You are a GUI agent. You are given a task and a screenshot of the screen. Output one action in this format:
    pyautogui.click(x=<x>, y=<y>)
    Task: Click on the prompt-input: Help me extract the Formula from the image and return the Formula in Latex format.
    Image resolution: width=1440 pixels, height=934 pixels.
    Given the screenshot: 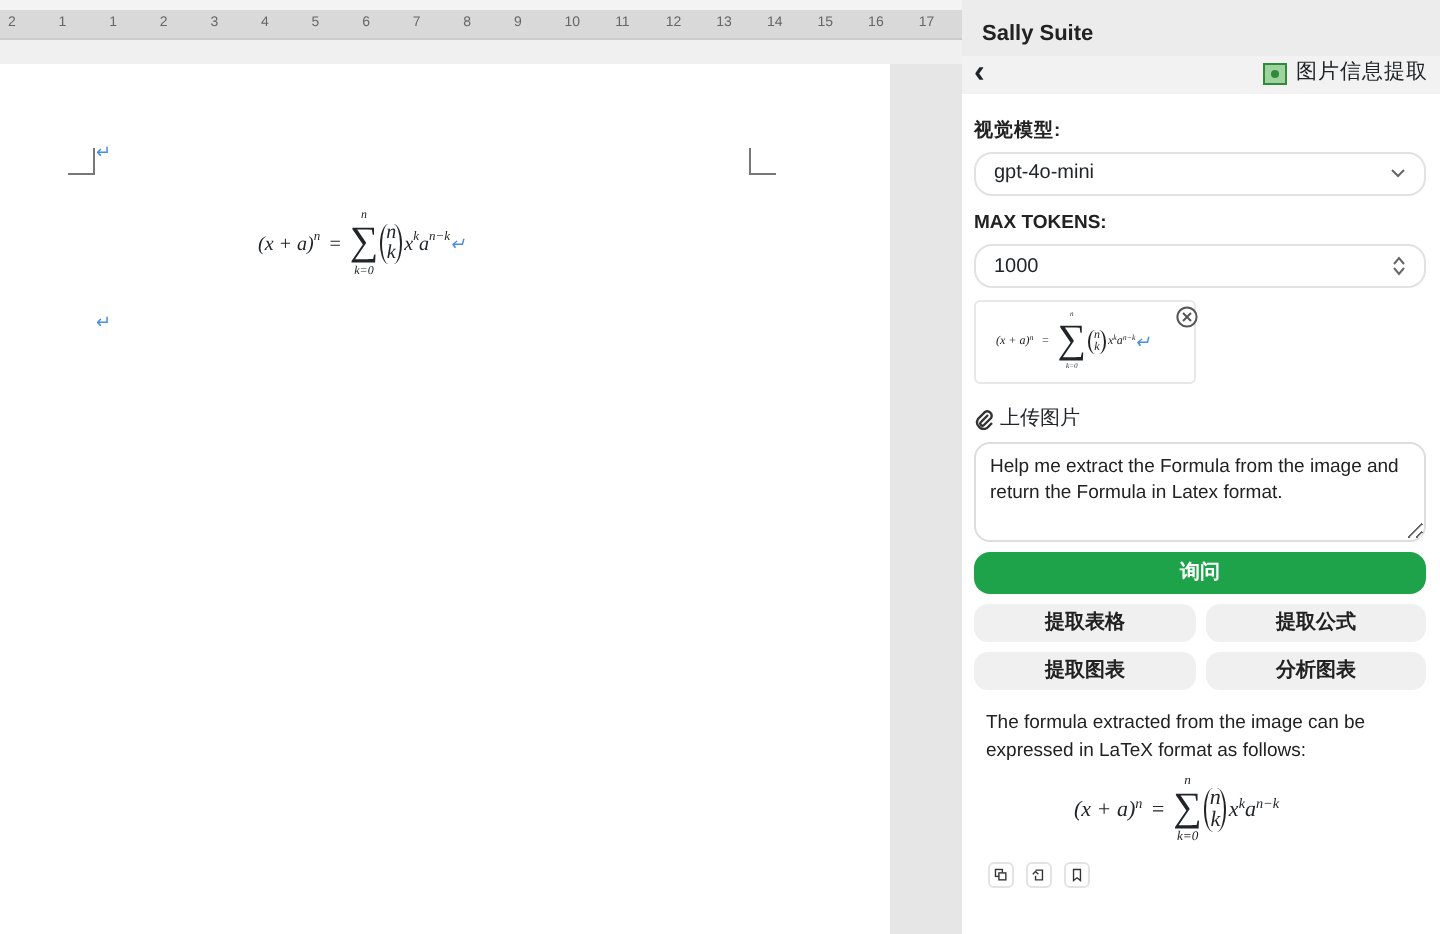 What is the action you would take?
    pyautogui.click(x=1200, y=492)
    